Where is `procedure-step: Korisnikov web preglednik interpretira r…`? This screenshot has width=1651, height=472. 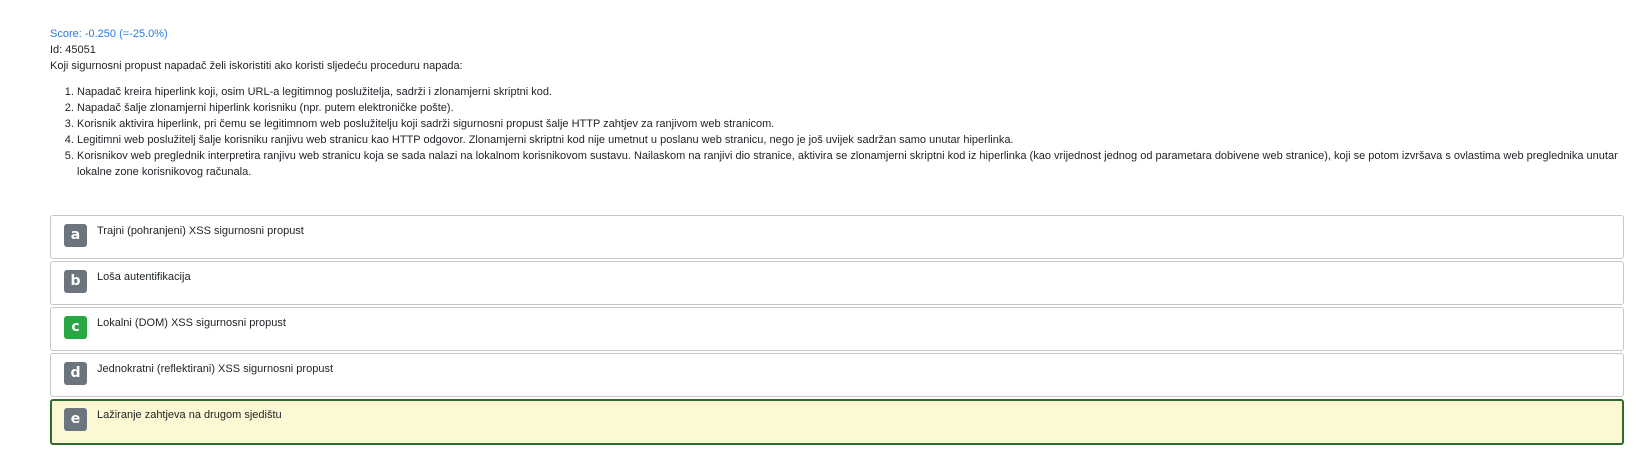
procedure-step: Korisnikov web preglednik interpretira r… is located at coordinates (850, 164).